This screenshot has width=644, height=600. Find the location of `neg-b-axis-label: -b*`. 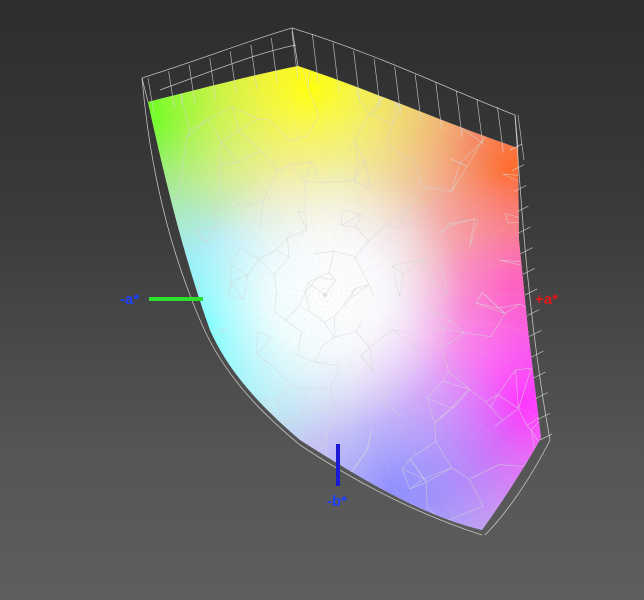

neg-b-axis-label: -b* is located at coordinates (337, 501).